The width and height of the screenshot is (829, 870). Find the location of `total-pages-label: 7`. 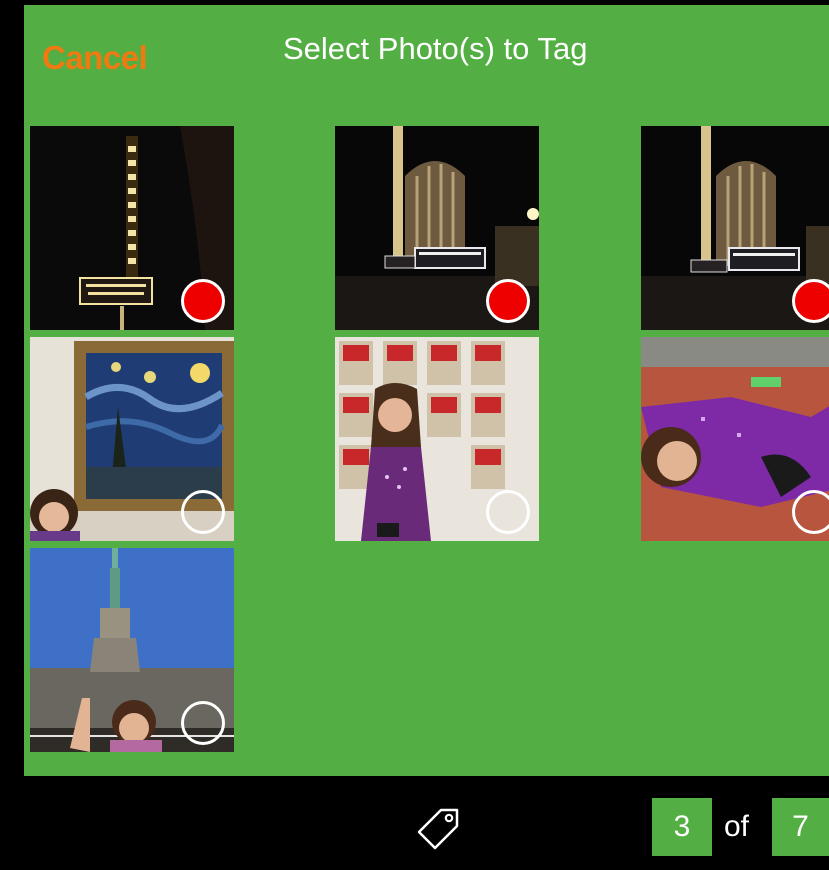

total-pages-label: 7 is located at coordinates (800, 827).